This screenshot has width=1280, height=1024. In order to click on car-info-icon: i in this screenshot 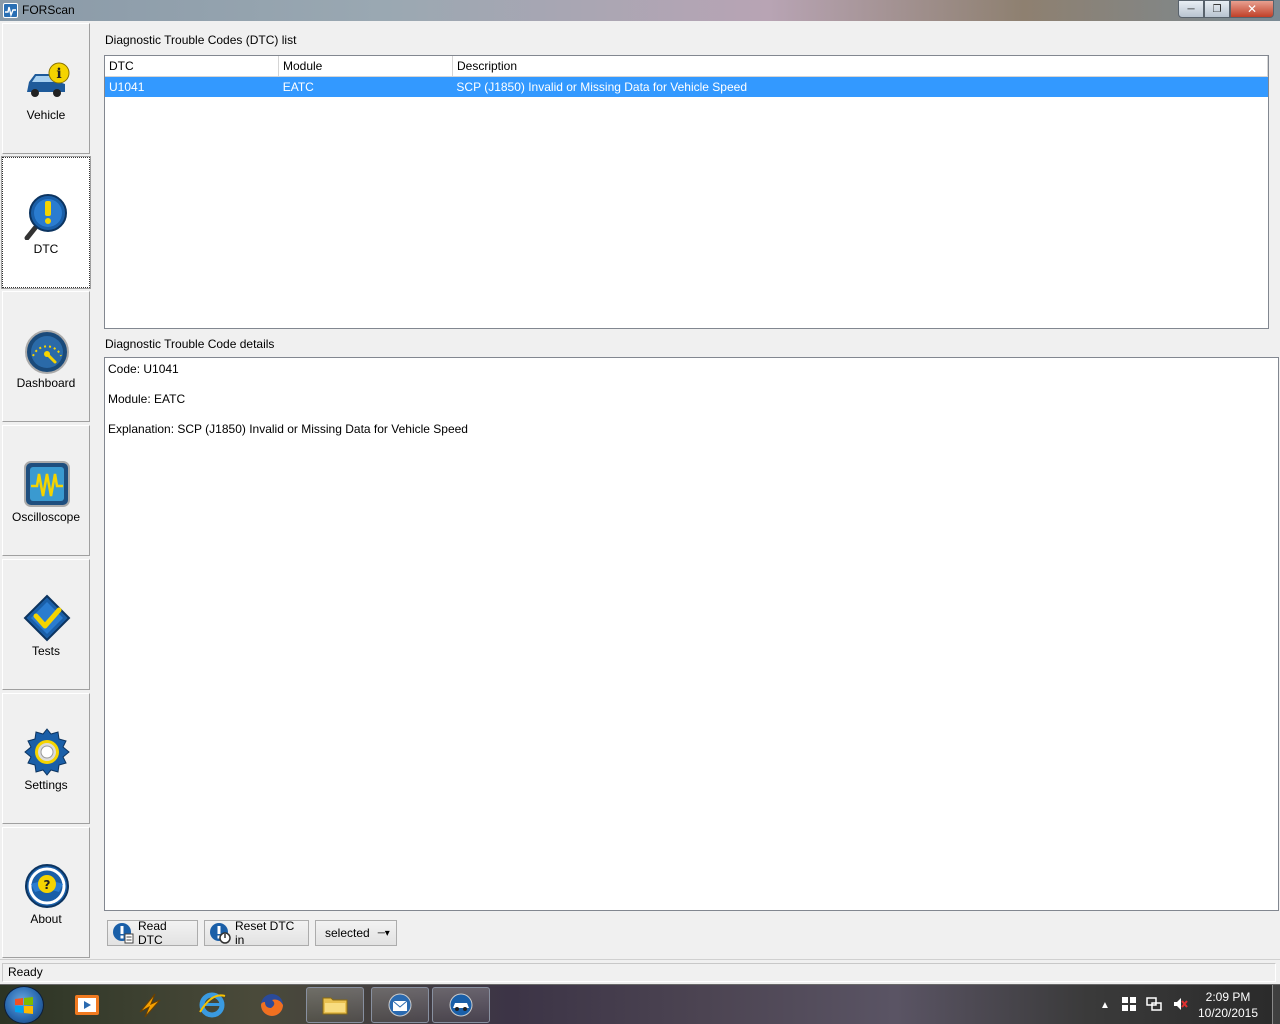, I will do `click(47, 86)`.